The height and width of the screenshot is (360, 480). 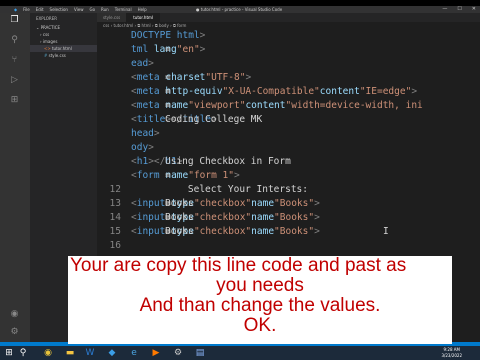 I want to click on run-debug-icon: ▷, so click(x=14, y=80).